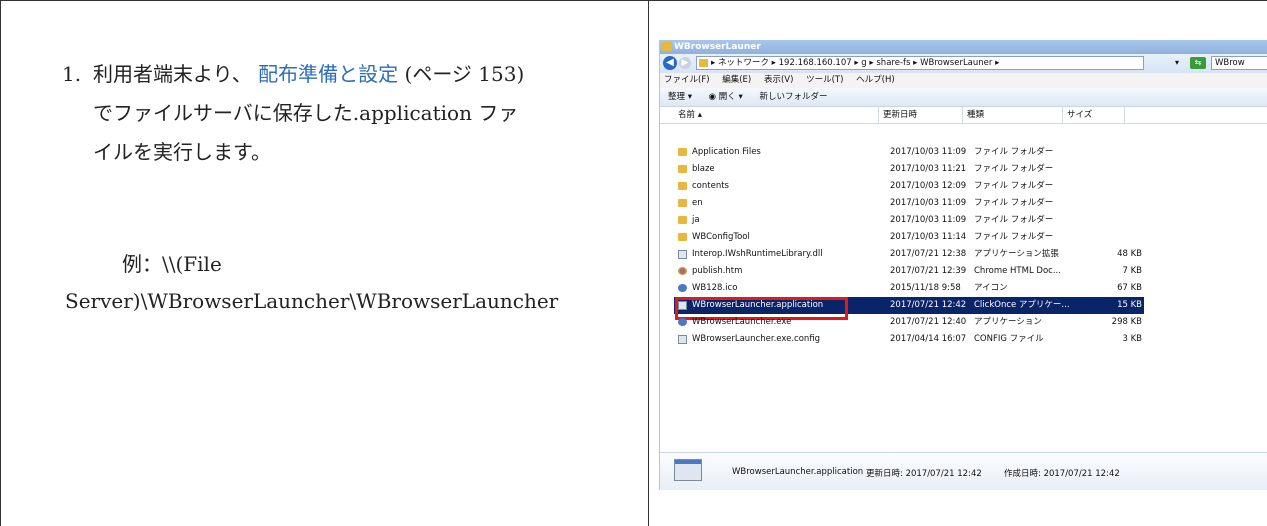  Describe the element at coordinates (726, 97) in the screenshot. I see `open-button: ◉ 開く ▾` at that location.